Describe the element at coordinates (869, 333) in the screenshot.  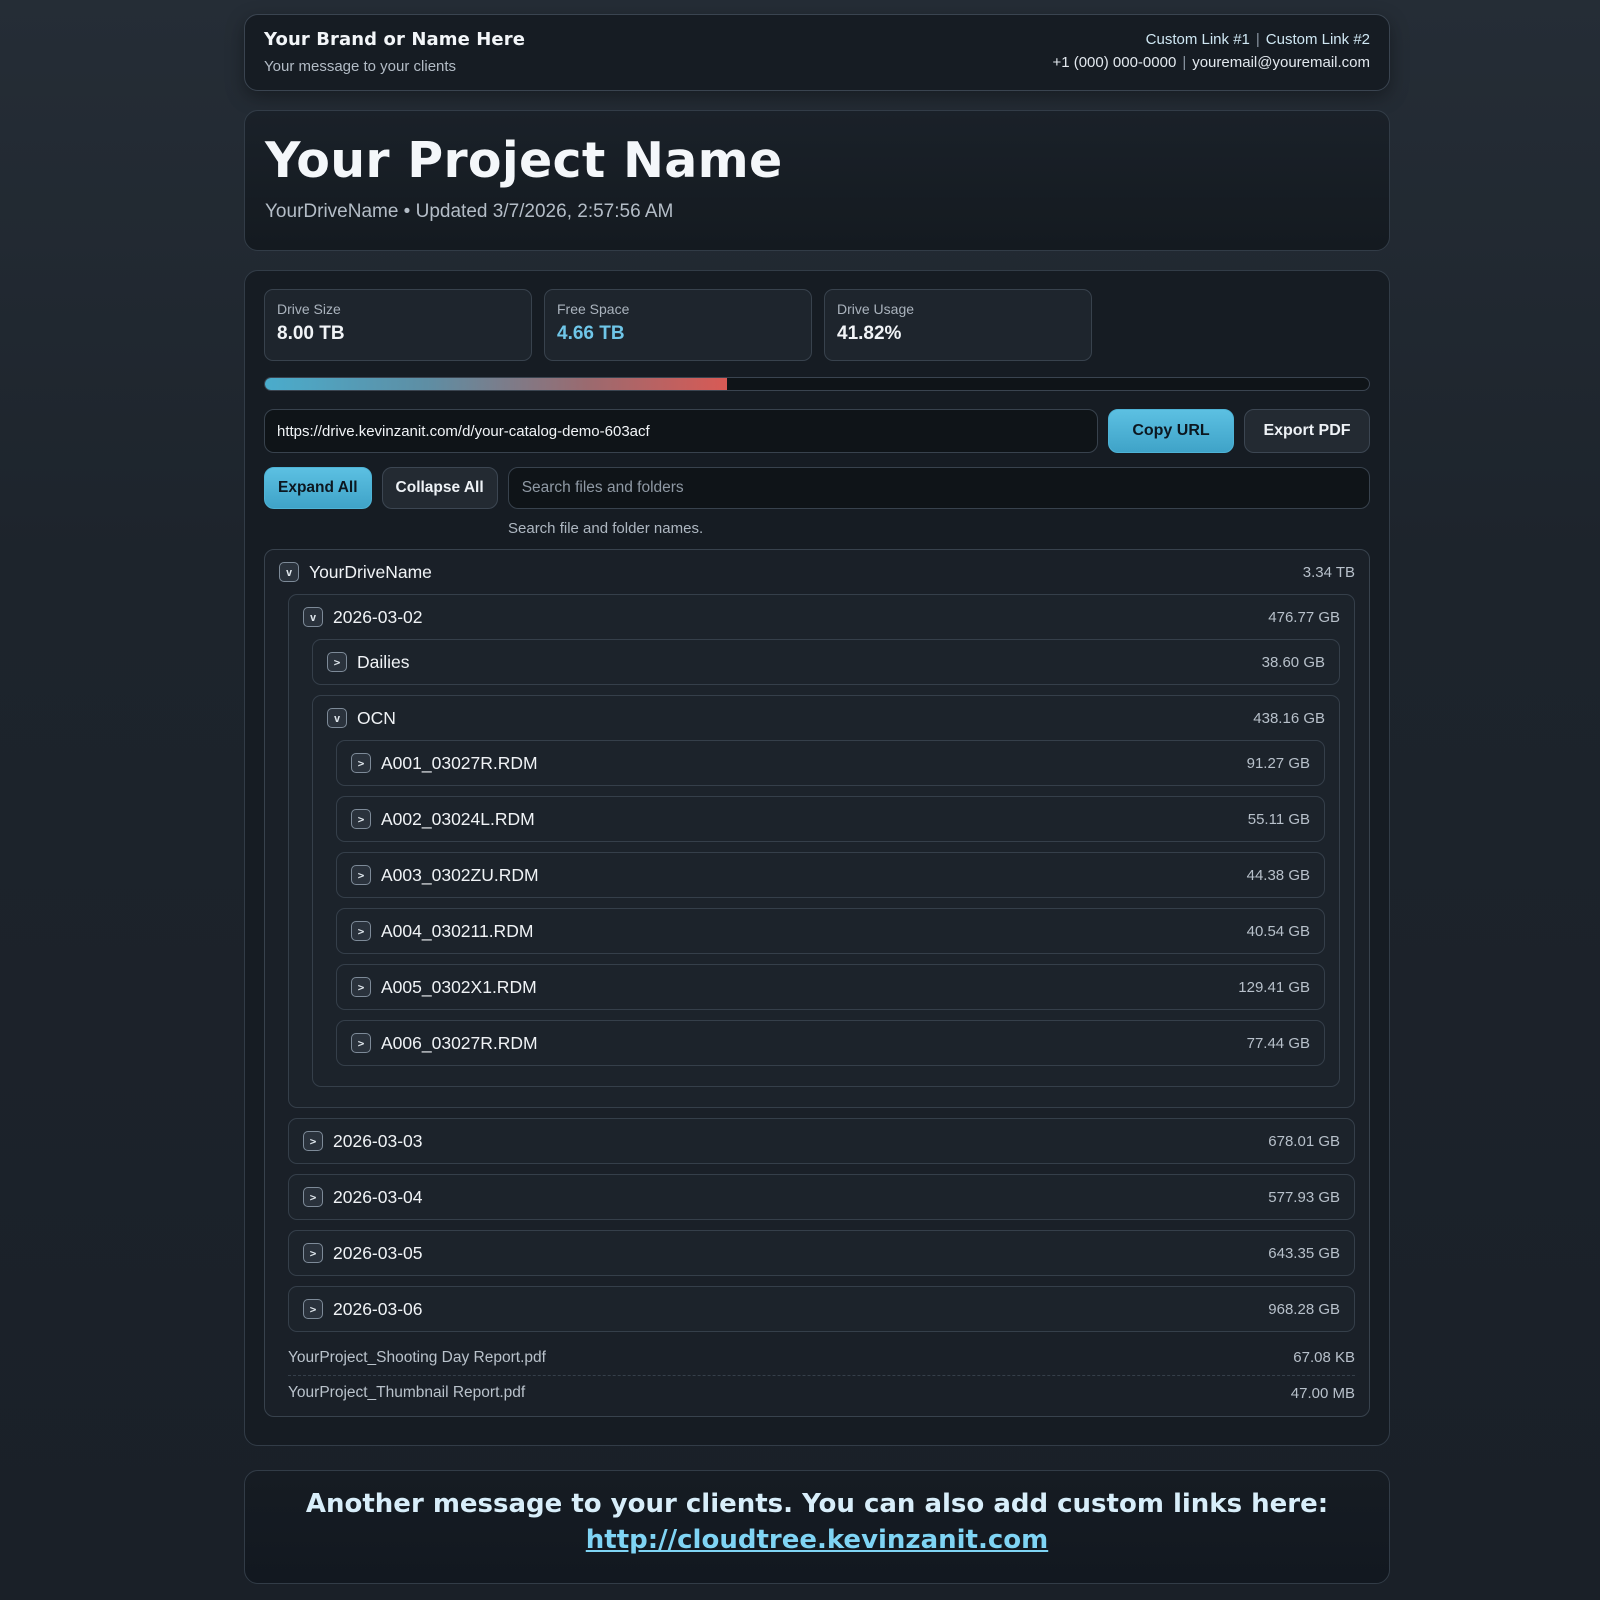
I see `drive-usage-value: 41.82%` at that location.